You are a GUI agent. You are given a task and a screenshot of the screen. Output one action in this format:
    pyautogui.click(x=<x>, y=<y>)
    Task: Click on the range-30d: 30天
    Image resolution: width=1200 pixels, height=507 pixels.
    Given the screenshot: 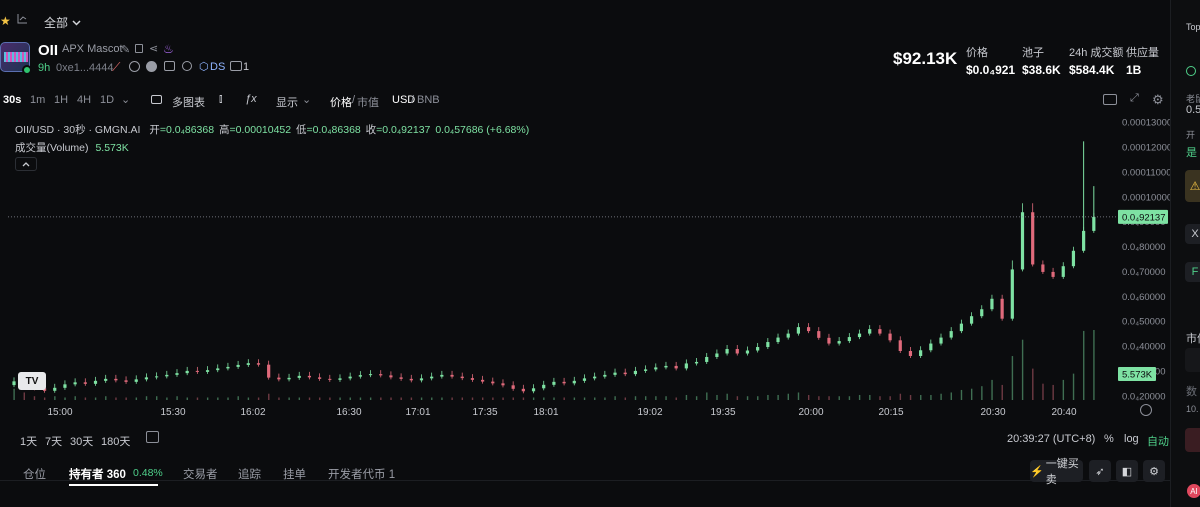 What is the action you would take?
    pyautogui.click(x=81, y=441)
    